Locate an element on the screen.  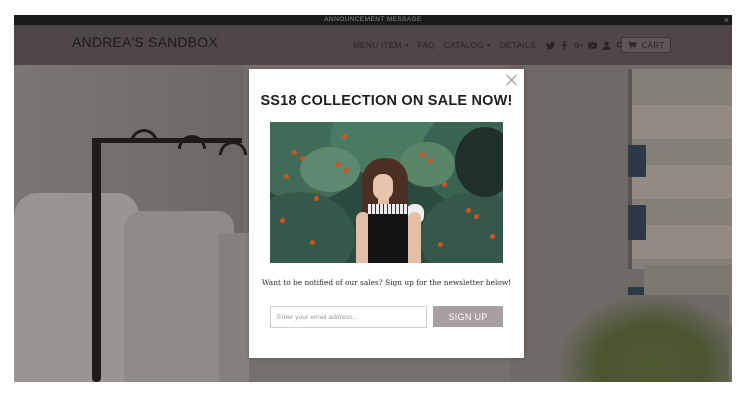
nav-item-label: CATALOG is located at coordinates (463, 45).